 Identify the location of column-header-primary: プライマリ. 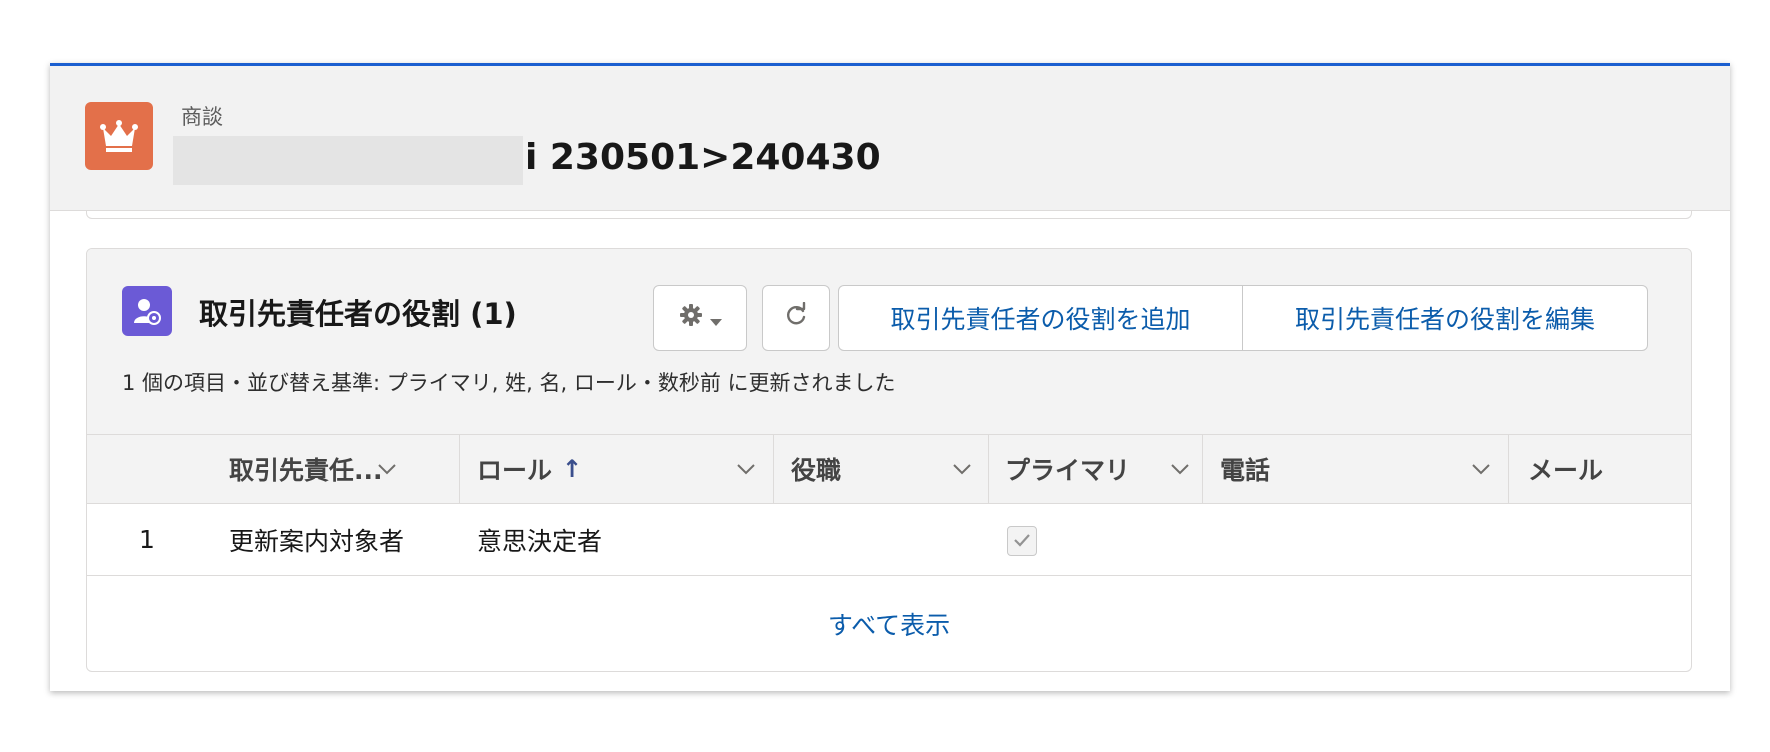
(1103, 469).